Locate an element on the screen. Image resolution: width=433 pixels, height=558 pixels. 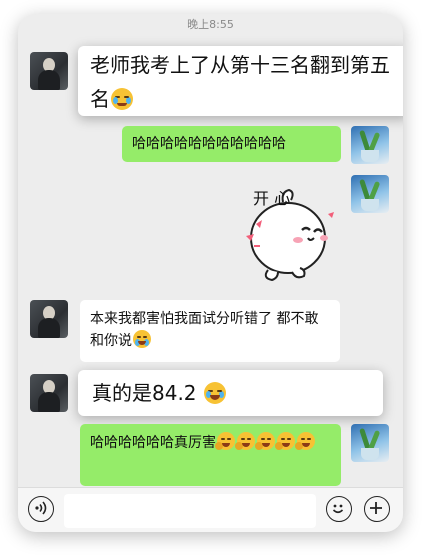
message-bubble-sent: 哈哈哈哈哈哈真厉害 is located at coordinates (210, 455).